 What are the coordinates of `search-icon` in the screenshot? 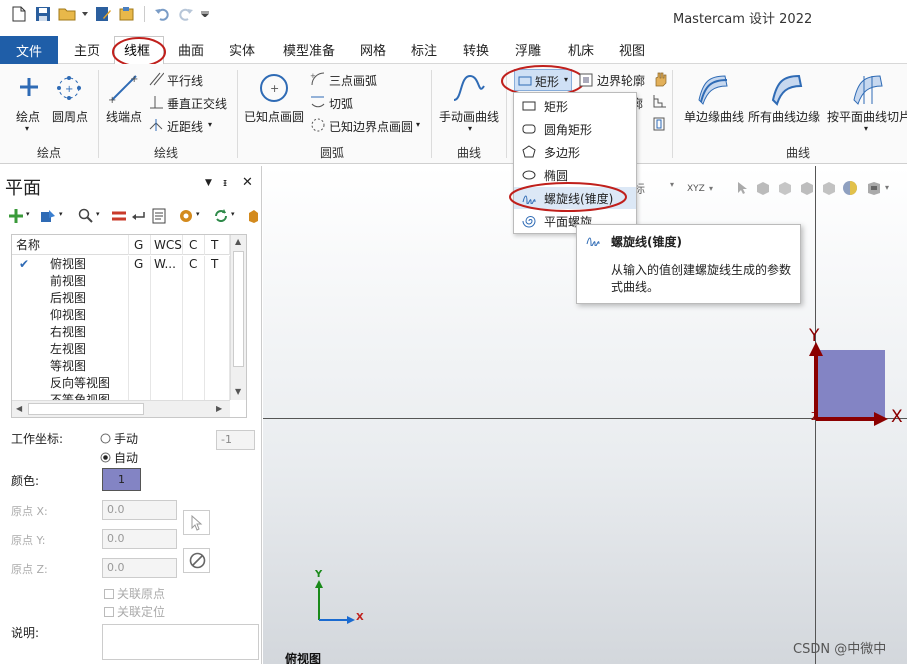 It's located at (86, 217).